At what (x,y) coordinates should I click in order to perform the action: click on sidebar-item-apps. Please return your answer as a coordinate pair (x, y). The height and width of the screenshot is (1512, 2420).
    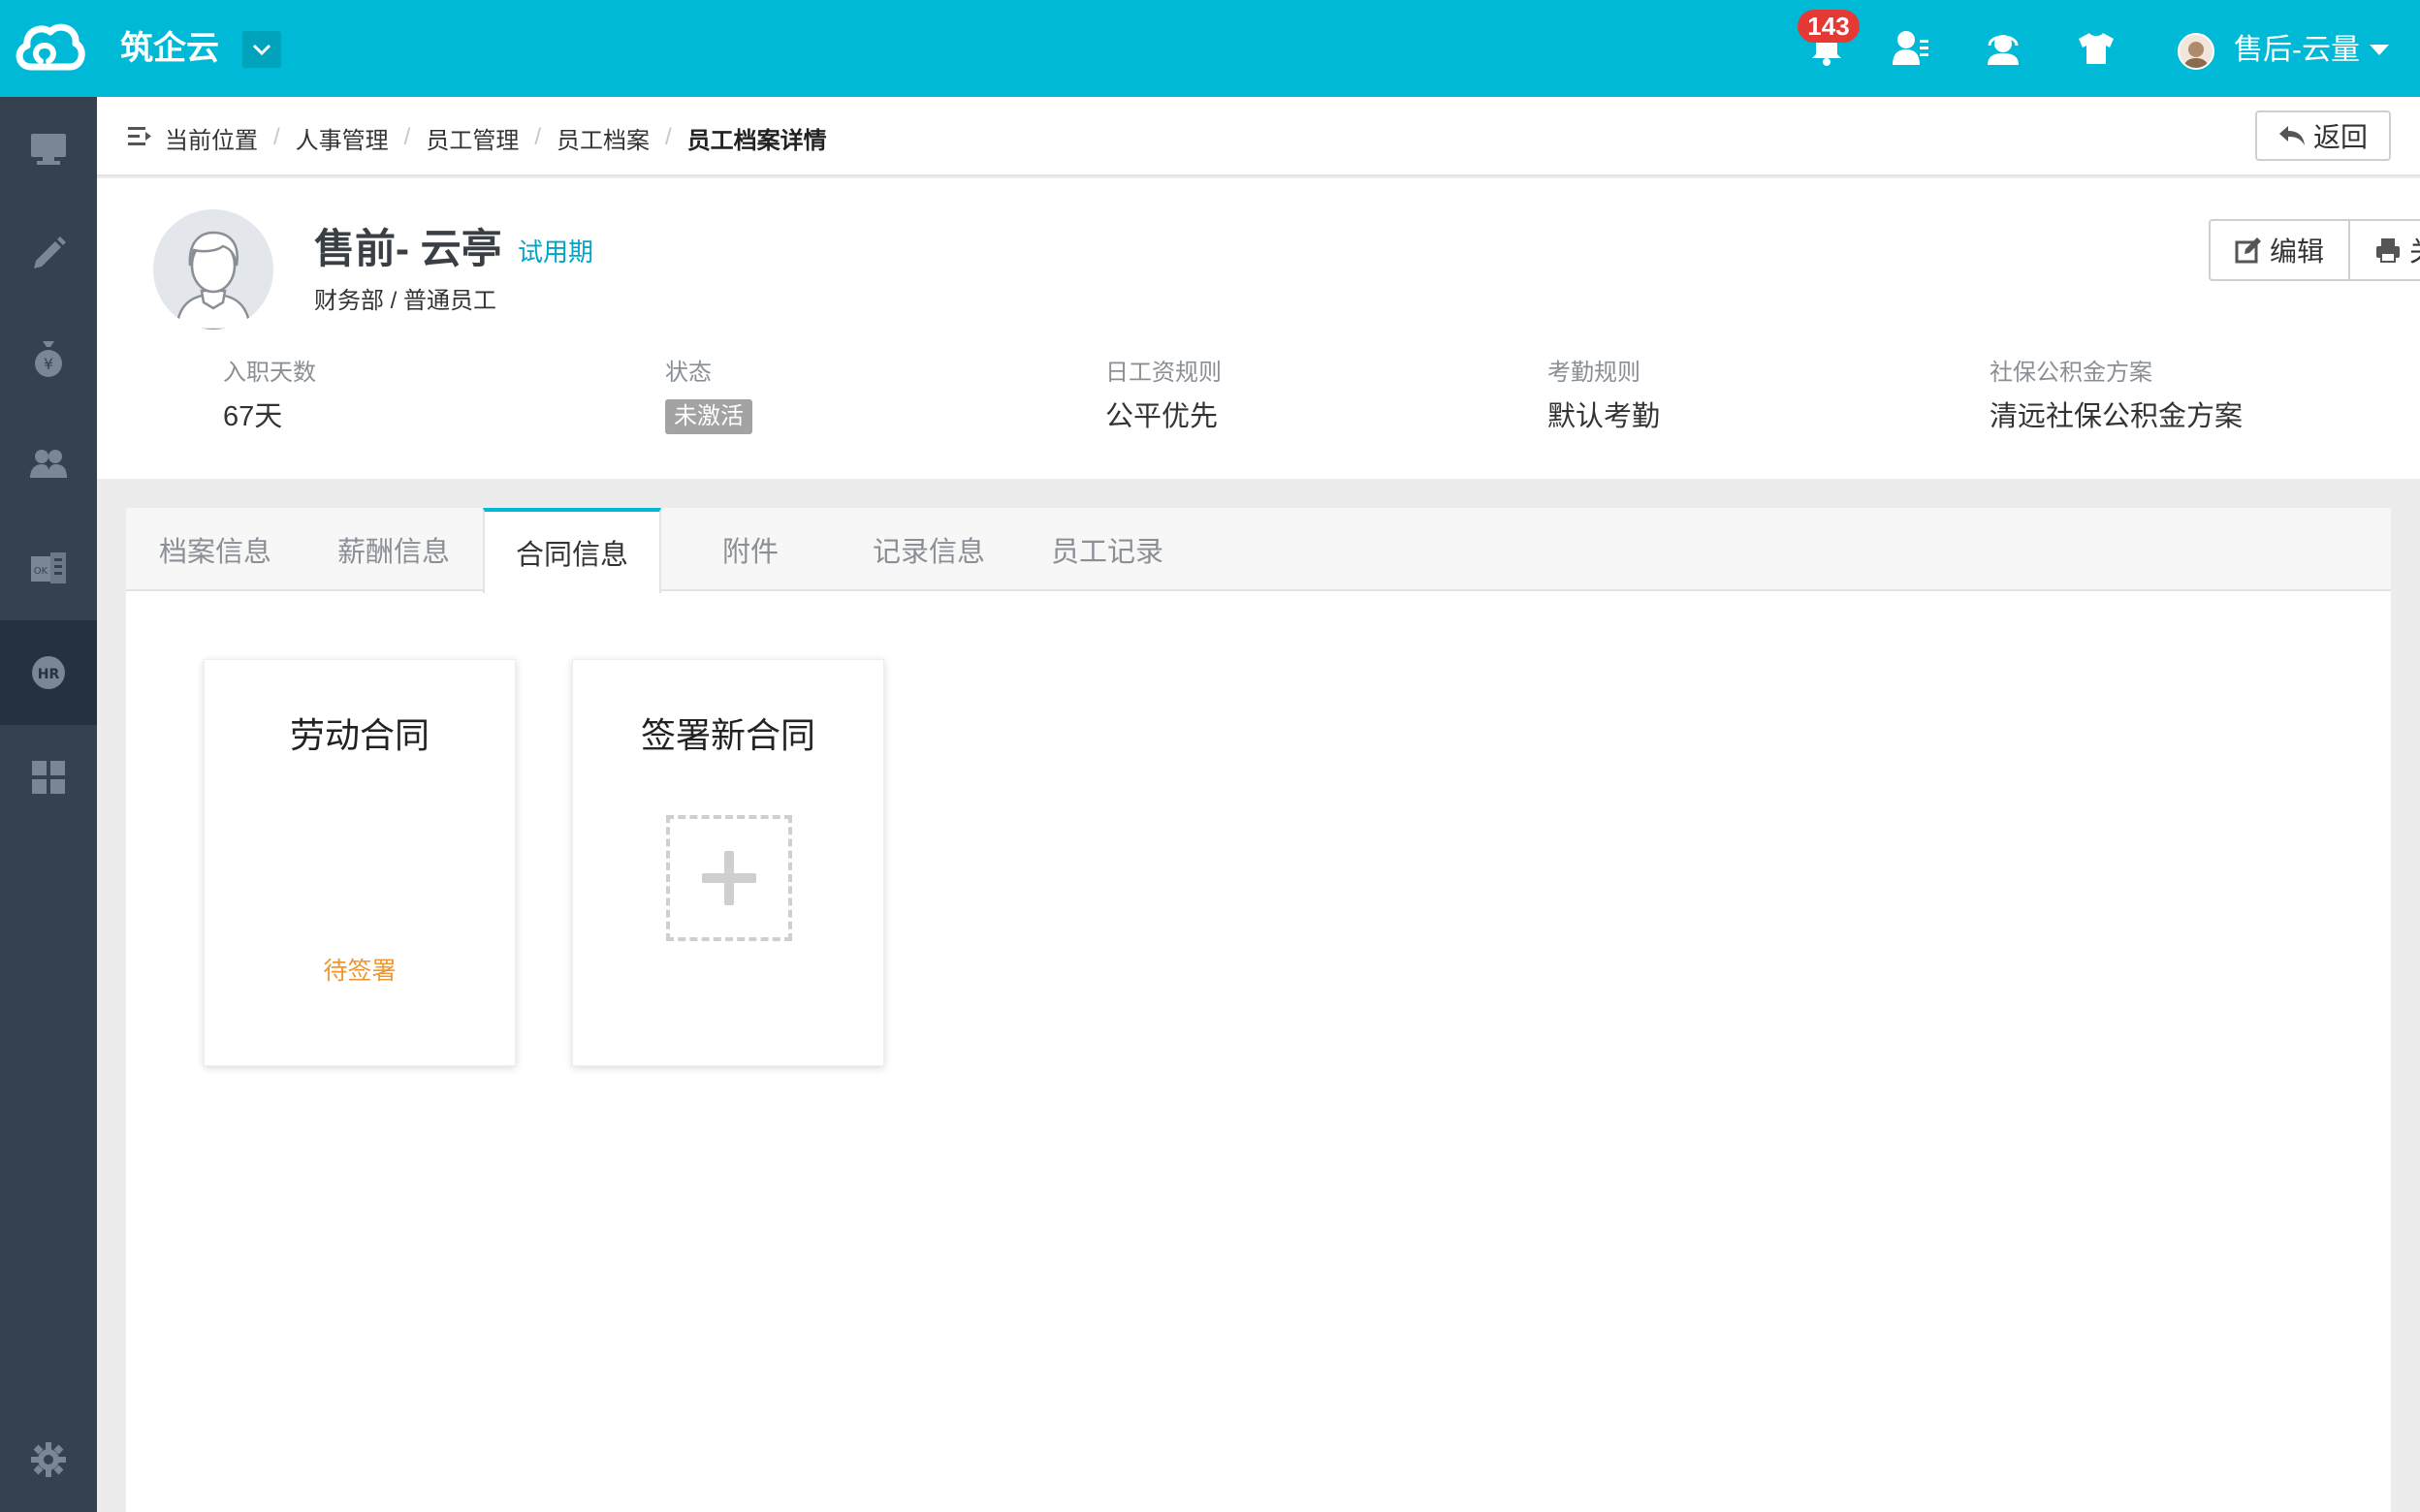
    Looking at the image, I should click on (48, 778).